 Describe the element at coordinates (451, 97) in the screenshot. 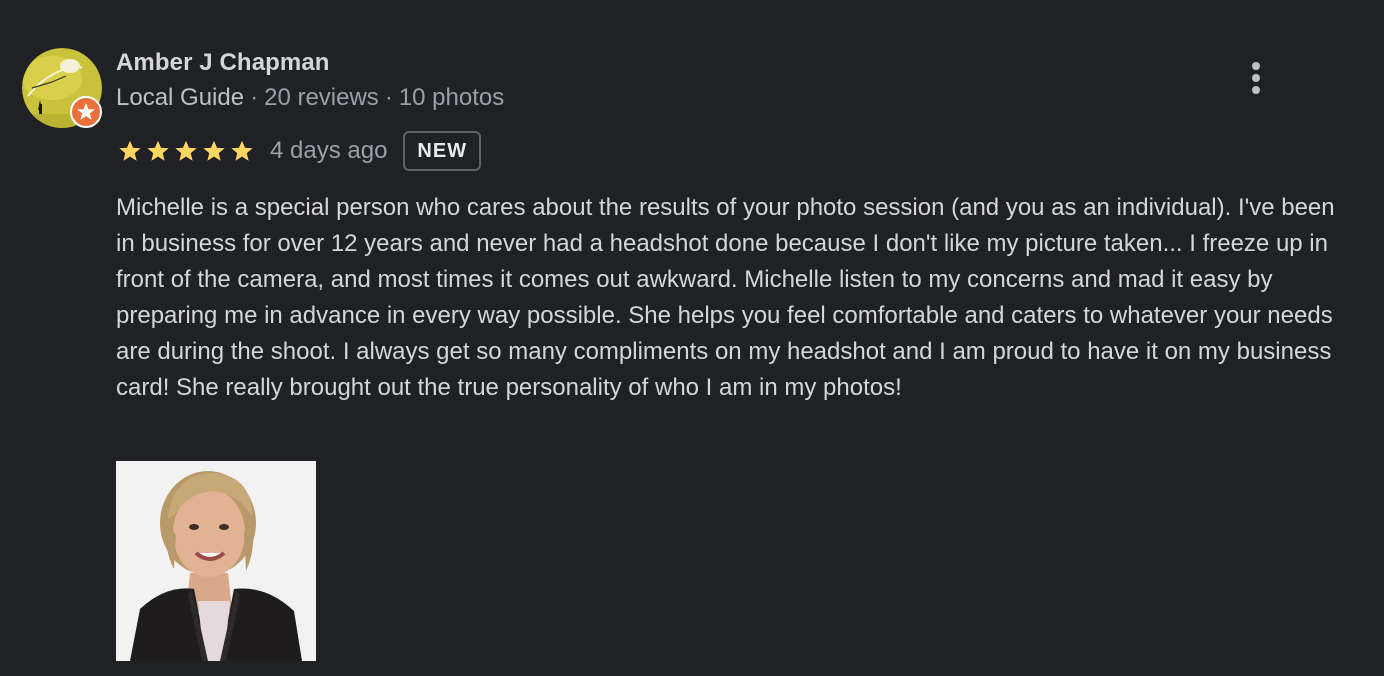

I see `author-photos-count: 10 photos` at that location.